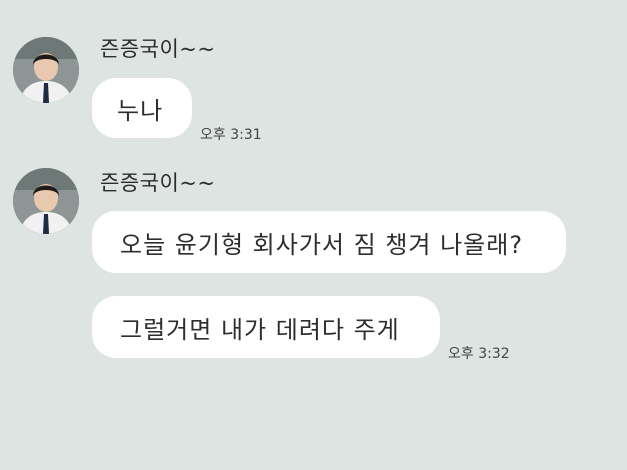 The image size is (627, 470). Describe the element at coordinates (142, 108) in the screenshot. I see `message-bubble: 누나` at that location.